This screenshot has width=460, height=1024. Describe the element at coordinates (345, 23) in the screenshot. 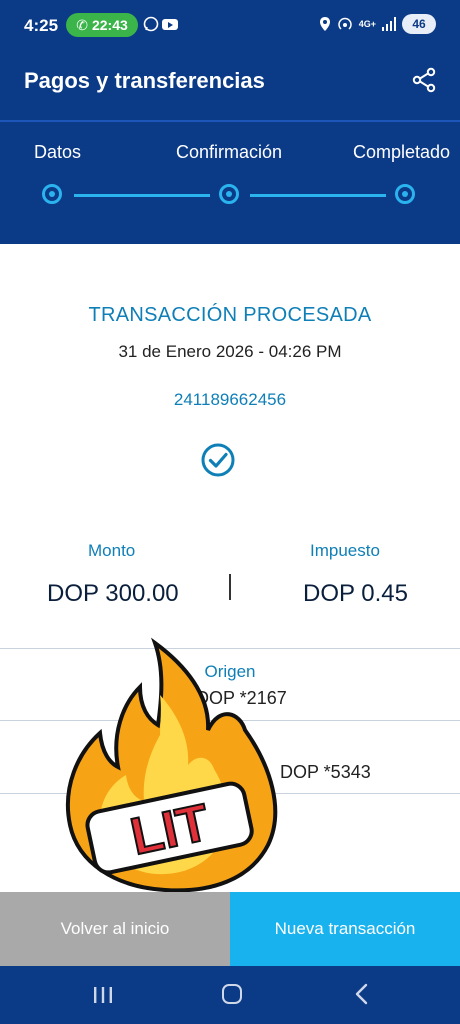

I see `hotspot-icon` at that location.